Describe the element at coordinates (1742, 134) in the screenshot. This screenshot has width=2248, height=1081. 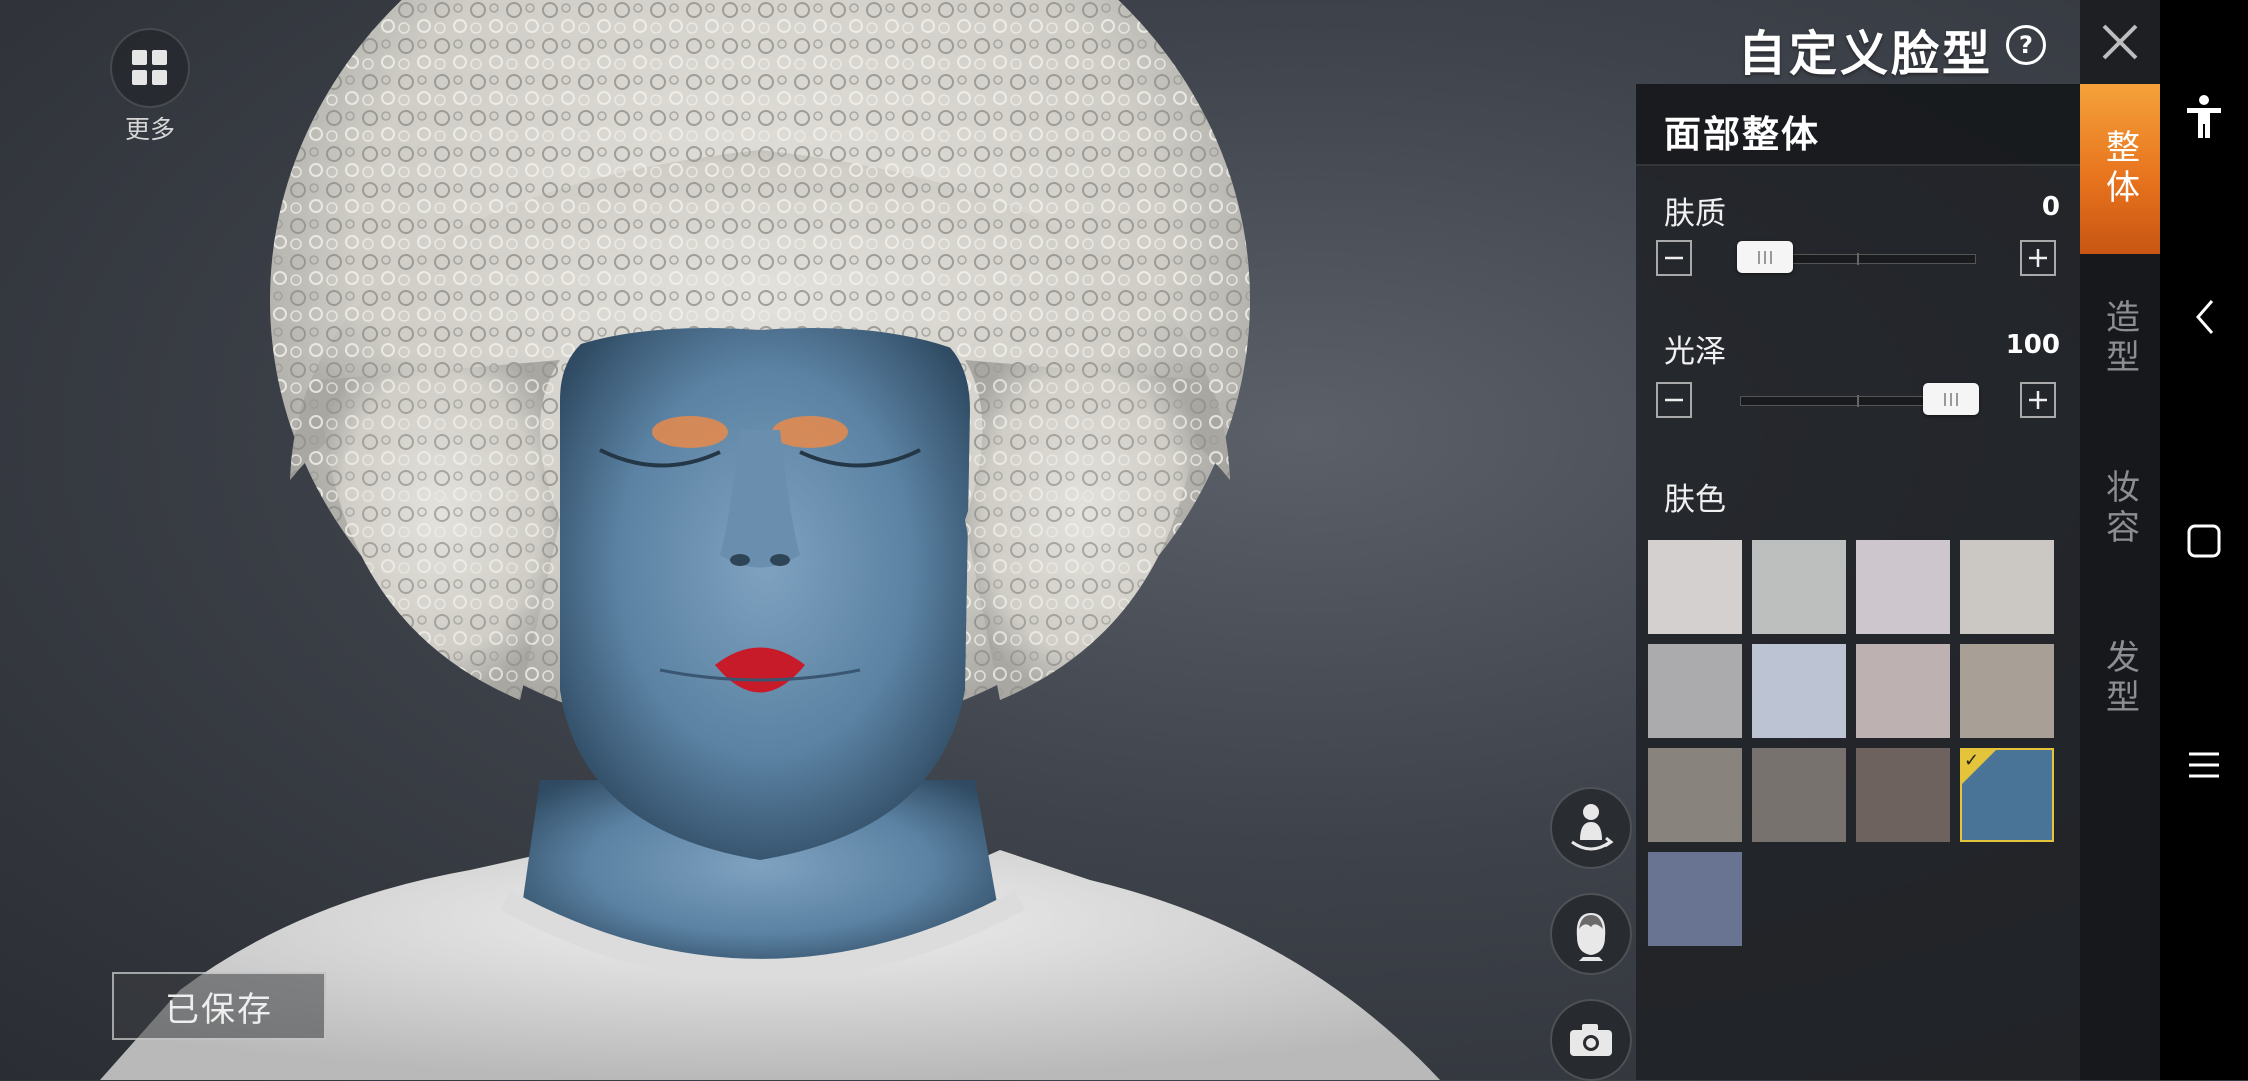
I see `section-title: 面部整体` at that location.